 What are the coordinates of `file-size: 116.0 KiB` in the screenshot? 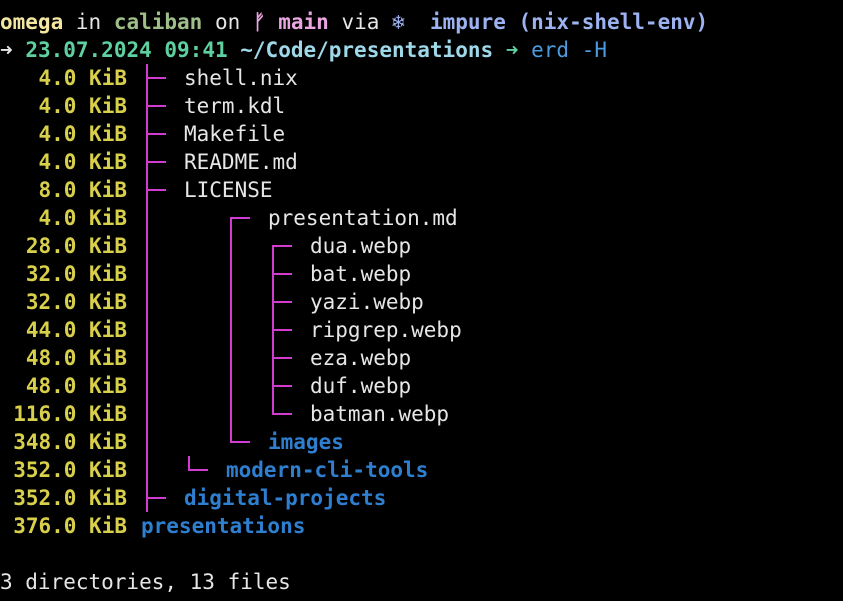 It's located at (70, 414).